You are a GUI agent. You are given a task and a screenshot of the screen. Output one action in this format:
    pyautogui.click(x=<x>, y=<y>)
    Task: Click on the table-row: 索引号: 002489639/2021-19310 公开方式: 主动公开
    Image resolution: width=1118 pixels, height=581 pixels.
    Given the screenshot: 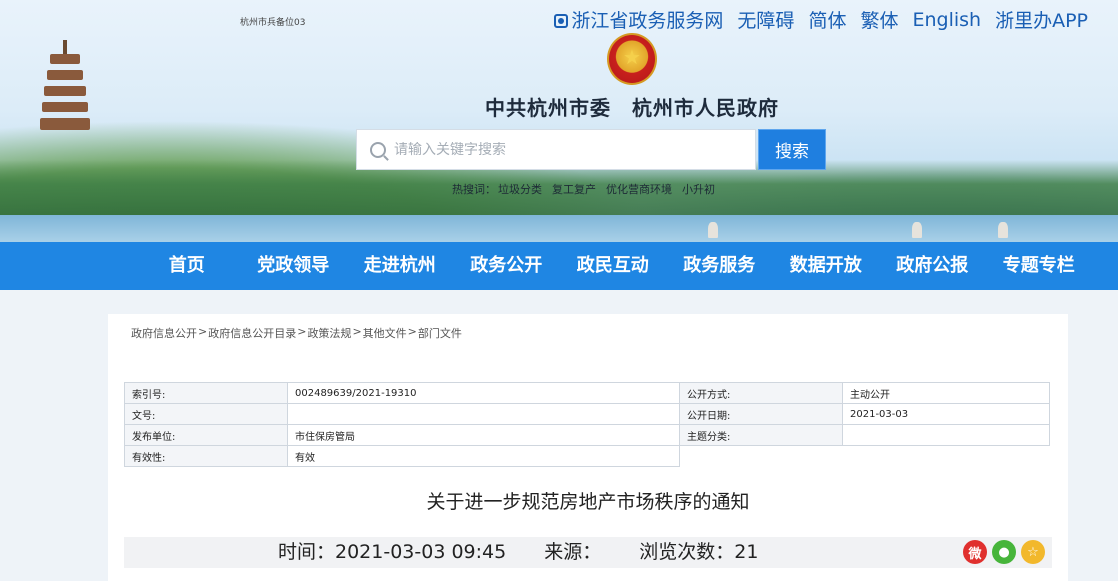 What is the action you would take?
    pyautogui.click(x=587, y=393)
    